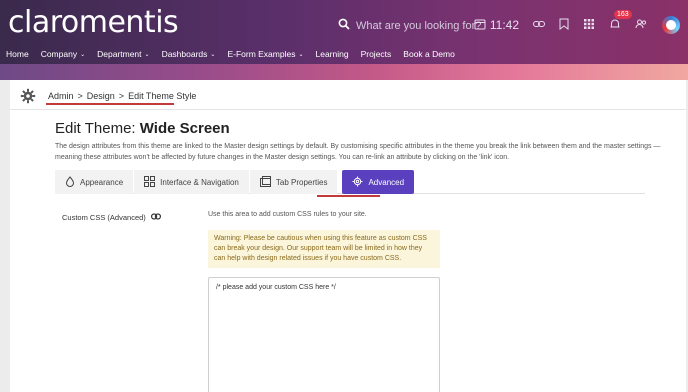 The height and width of the screenshot is (392, 688). I want to click on nav-item-projects: Projects, so click(376, 54).